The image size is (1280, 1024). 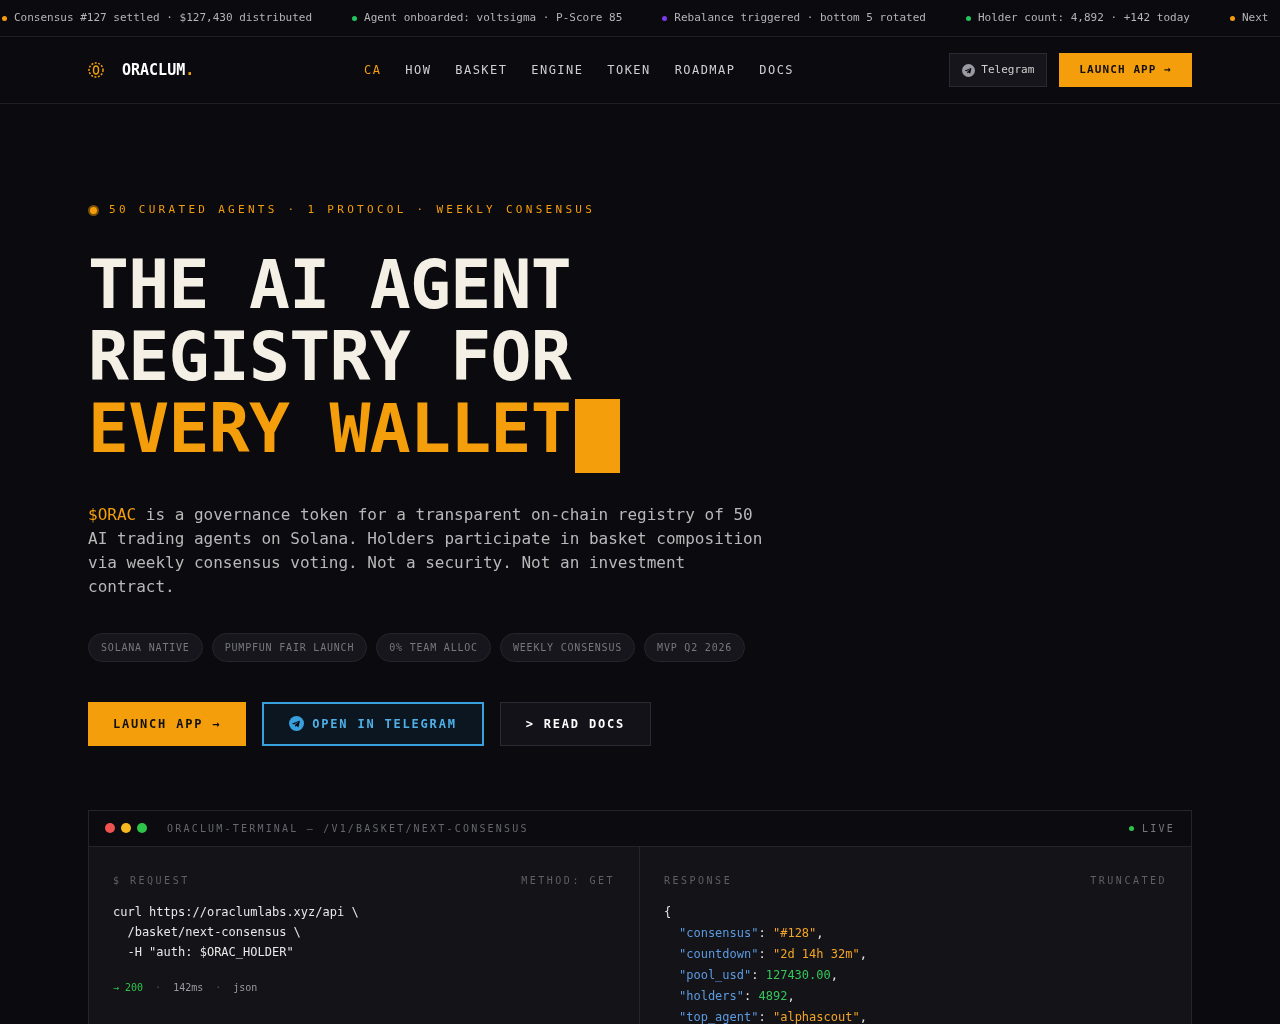 I want to click on tag-pill: PUMPFUN FAIR LAUNCH, so click(x=289, y=647).